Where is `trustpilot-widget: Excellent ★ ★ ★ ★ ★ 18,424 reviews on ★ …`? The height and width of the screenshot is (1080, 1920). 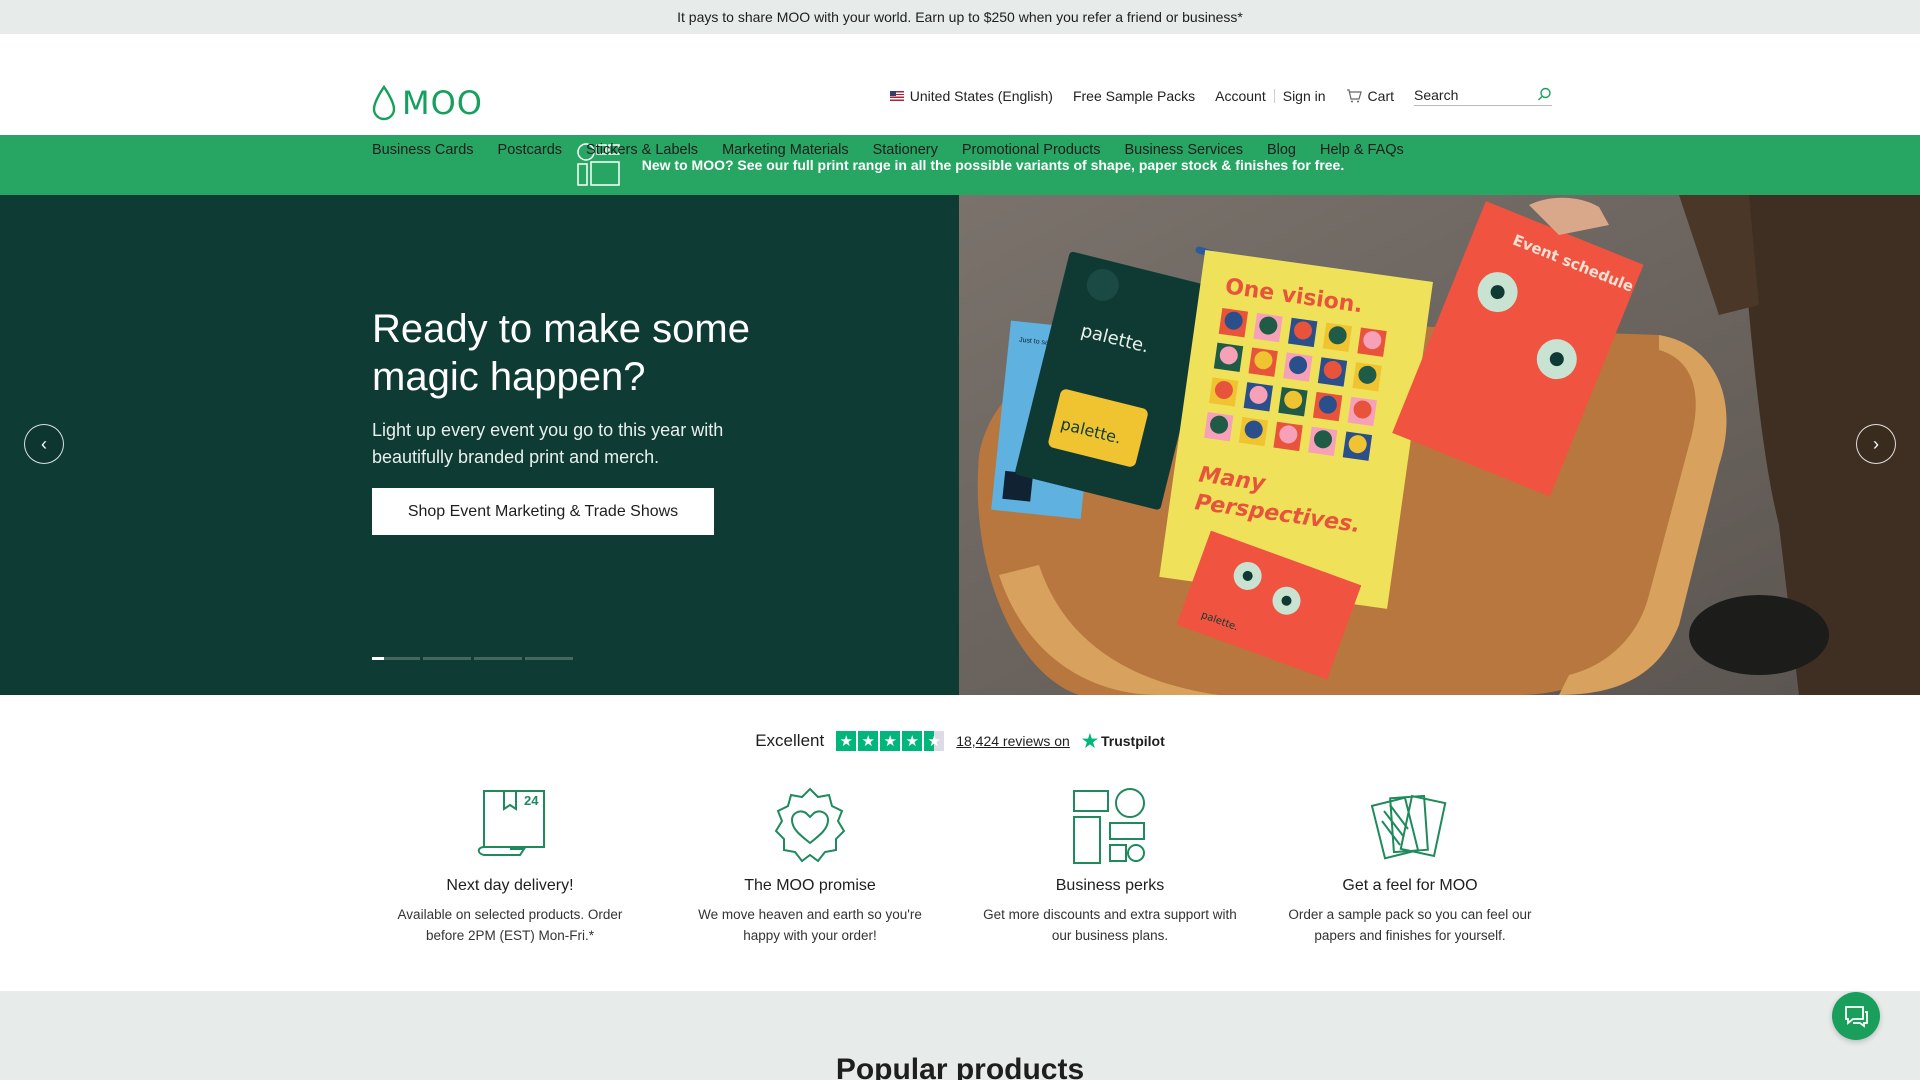 trustpilot-widget: Excellent ★ ★ ★ ★ ★ 18,424 reviews on ★ … is located at coordinates (960, 741).